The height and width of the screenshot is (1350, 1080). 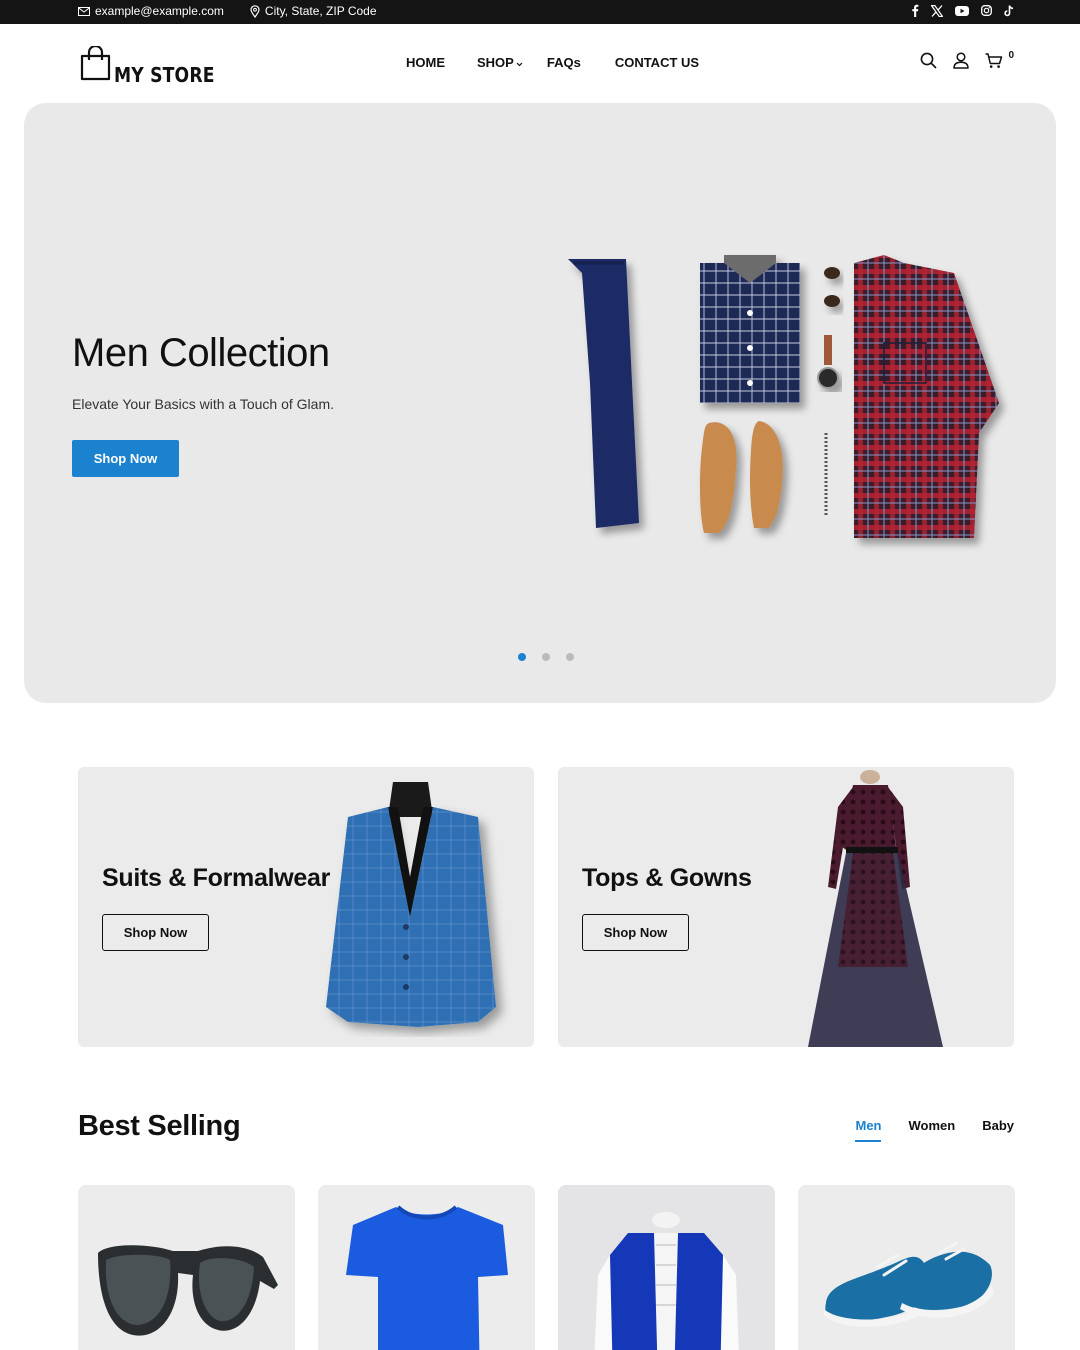 I want to click on social-links, so click(x=962, y=10).